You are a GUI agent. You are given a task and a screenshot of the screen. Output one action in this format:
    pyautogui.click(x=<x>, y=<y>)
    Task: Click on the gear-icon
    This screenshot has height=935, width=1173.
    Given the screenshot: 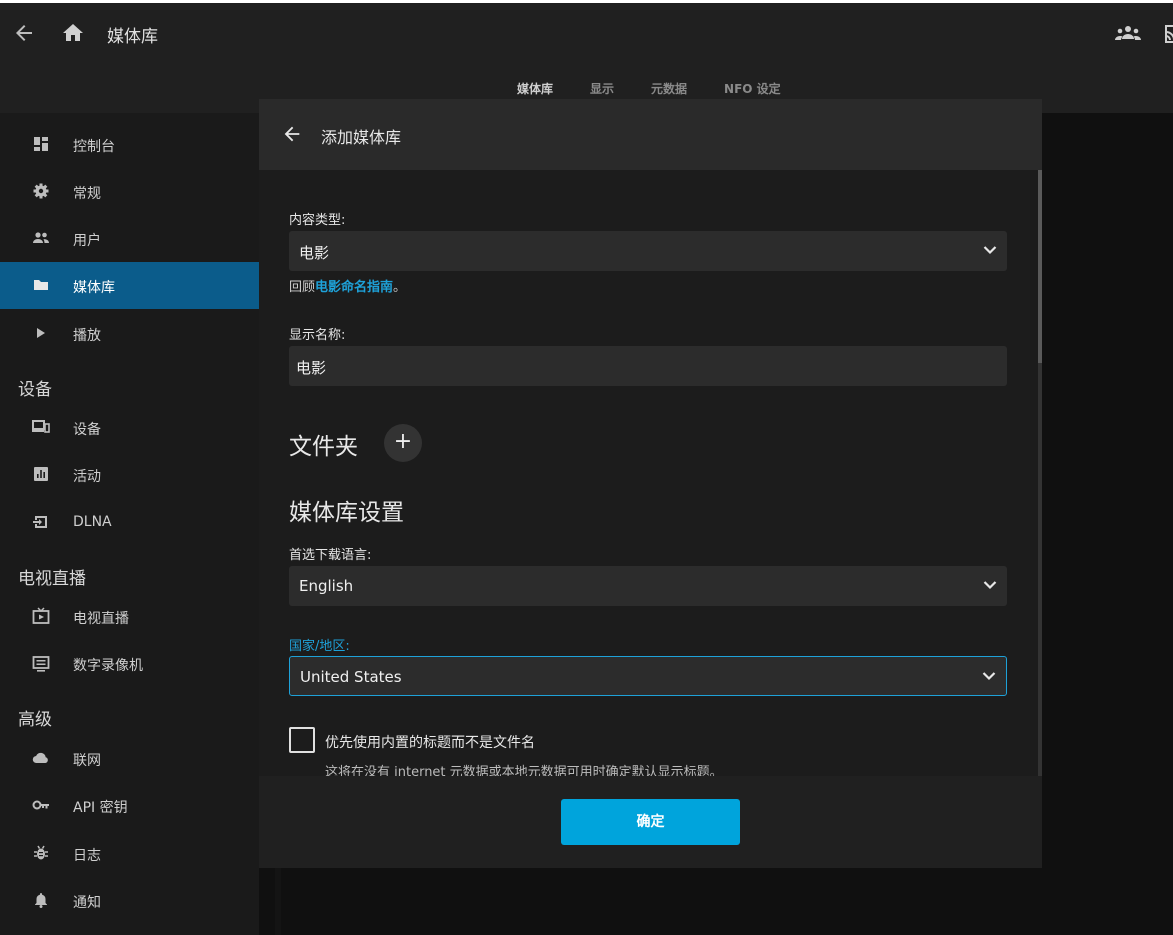 What is the action you would take?
    pyautogui.click(x=41, y=191)
    